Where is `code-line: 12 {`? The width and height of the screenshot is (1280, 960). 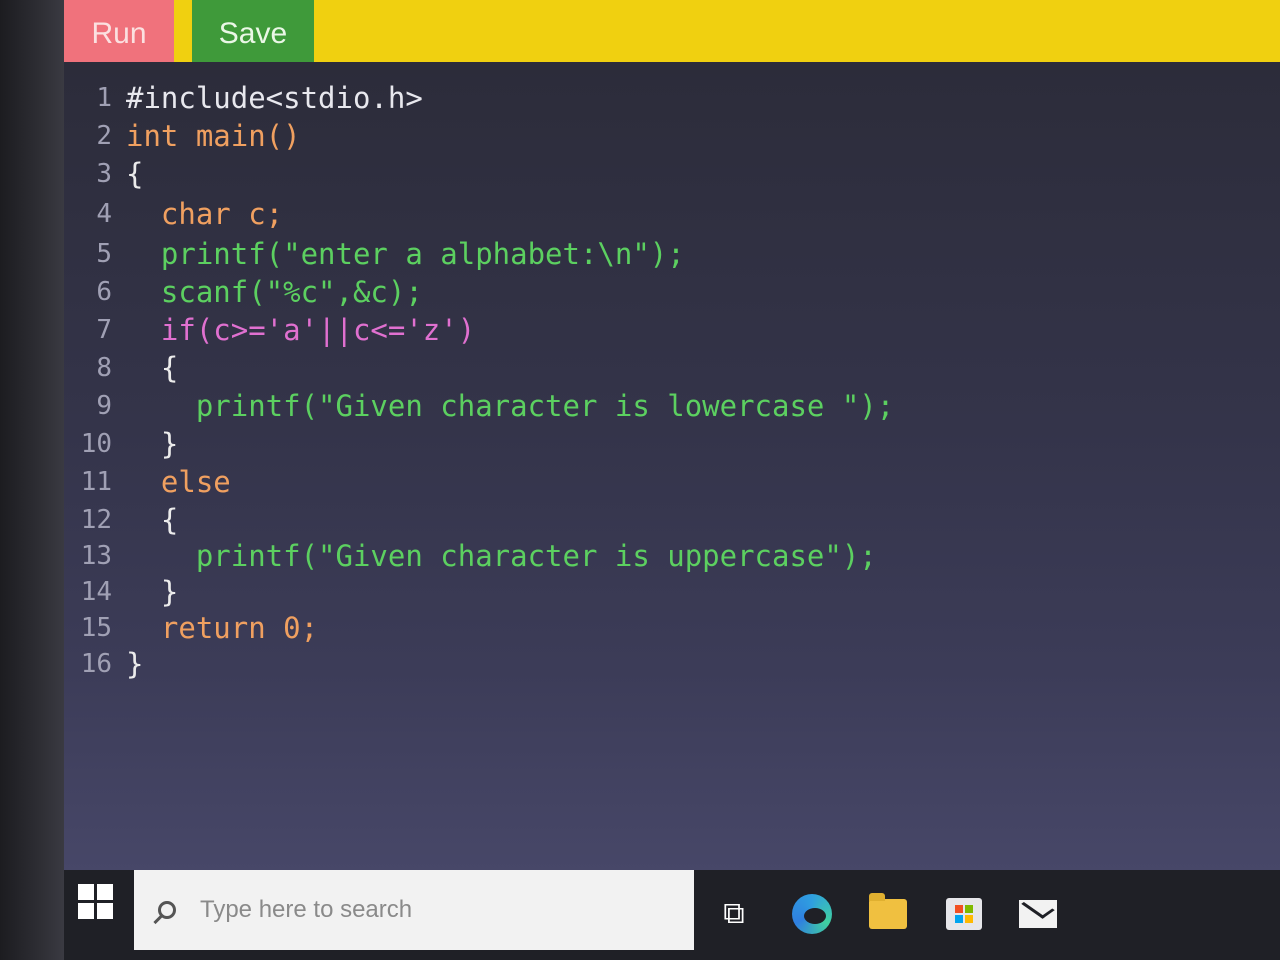
code-line: 12 { is located at coordinates (121, 520).